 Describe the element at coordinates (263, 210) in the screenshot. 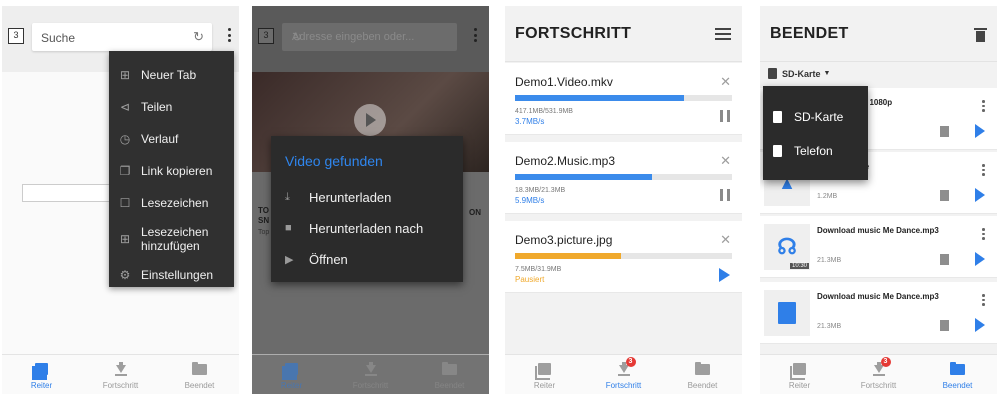

I see `page-text: TO` at that location.